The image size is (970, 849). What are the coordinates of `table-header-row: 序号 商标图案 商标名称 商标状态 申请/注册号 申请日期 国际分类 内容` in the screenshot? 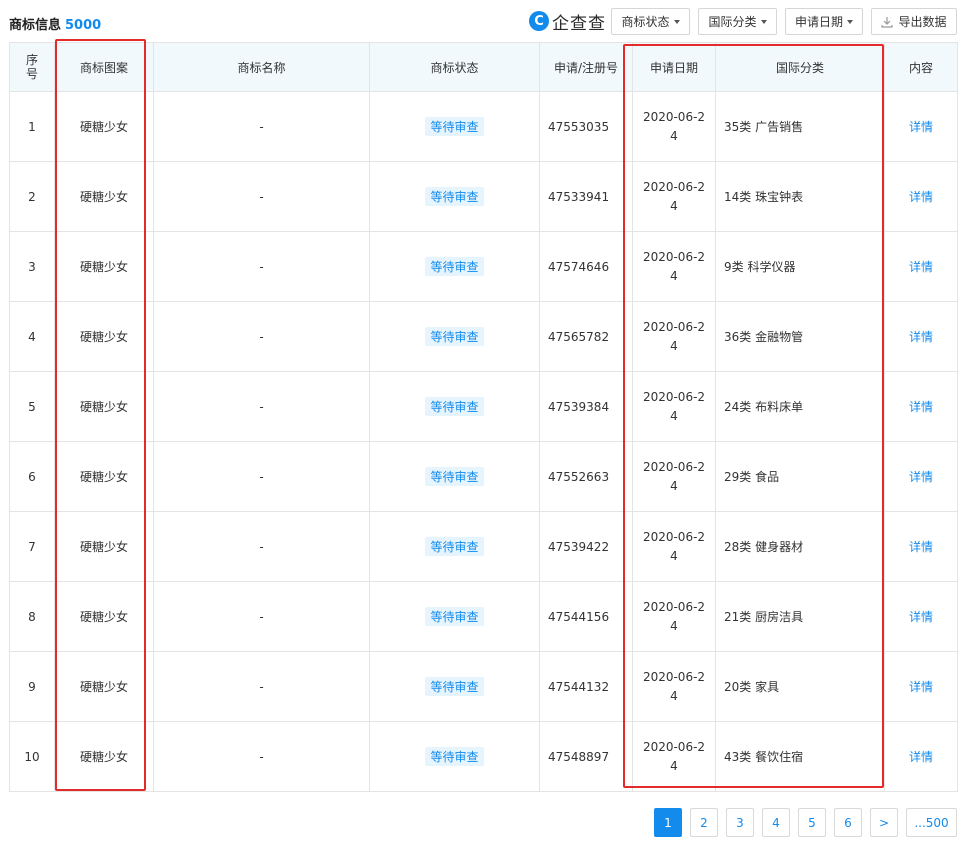 It's located at (483, 67).